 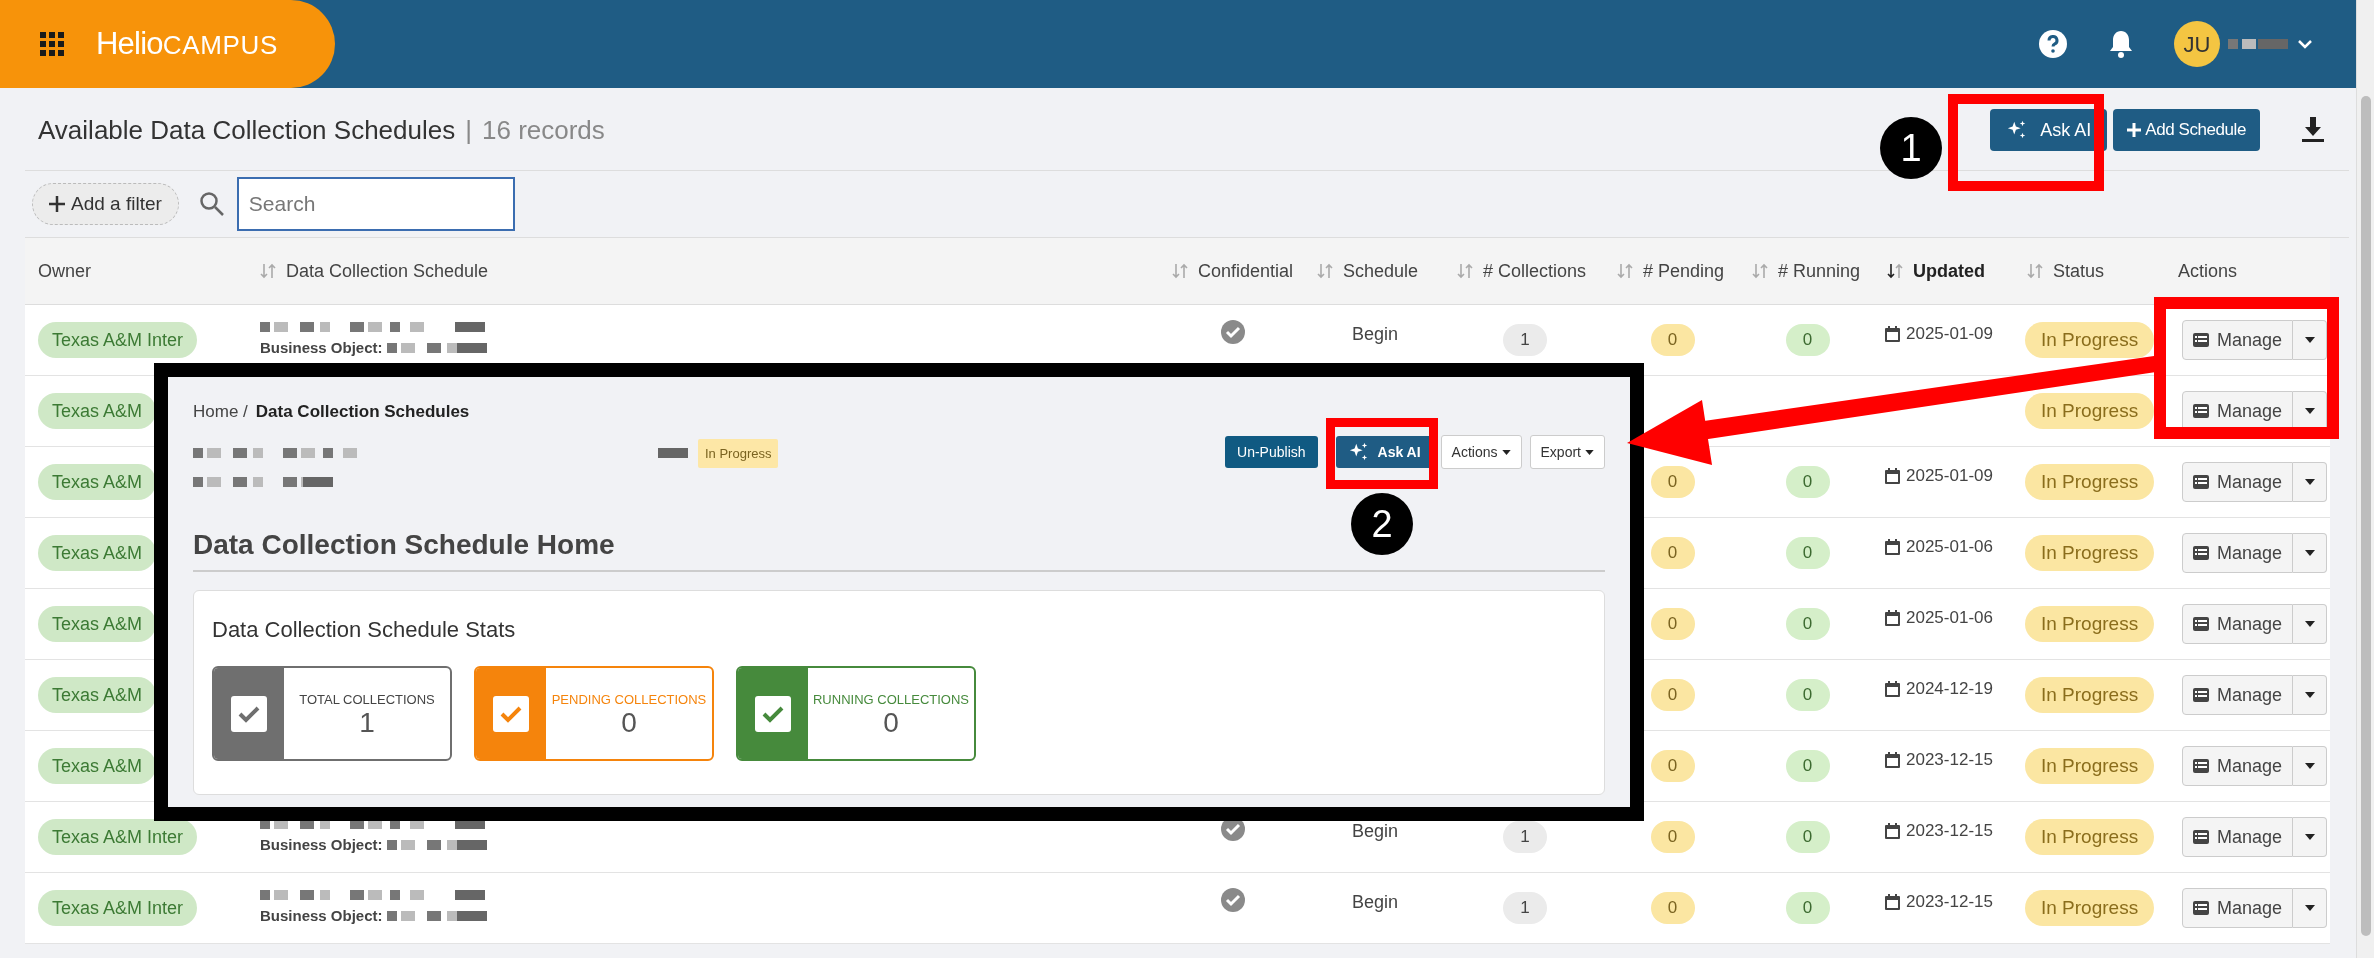 What do you see at coordinates (1525, 837) in the screenshot?
I see `collections-count: 1` at bounding box center [1525, 837].